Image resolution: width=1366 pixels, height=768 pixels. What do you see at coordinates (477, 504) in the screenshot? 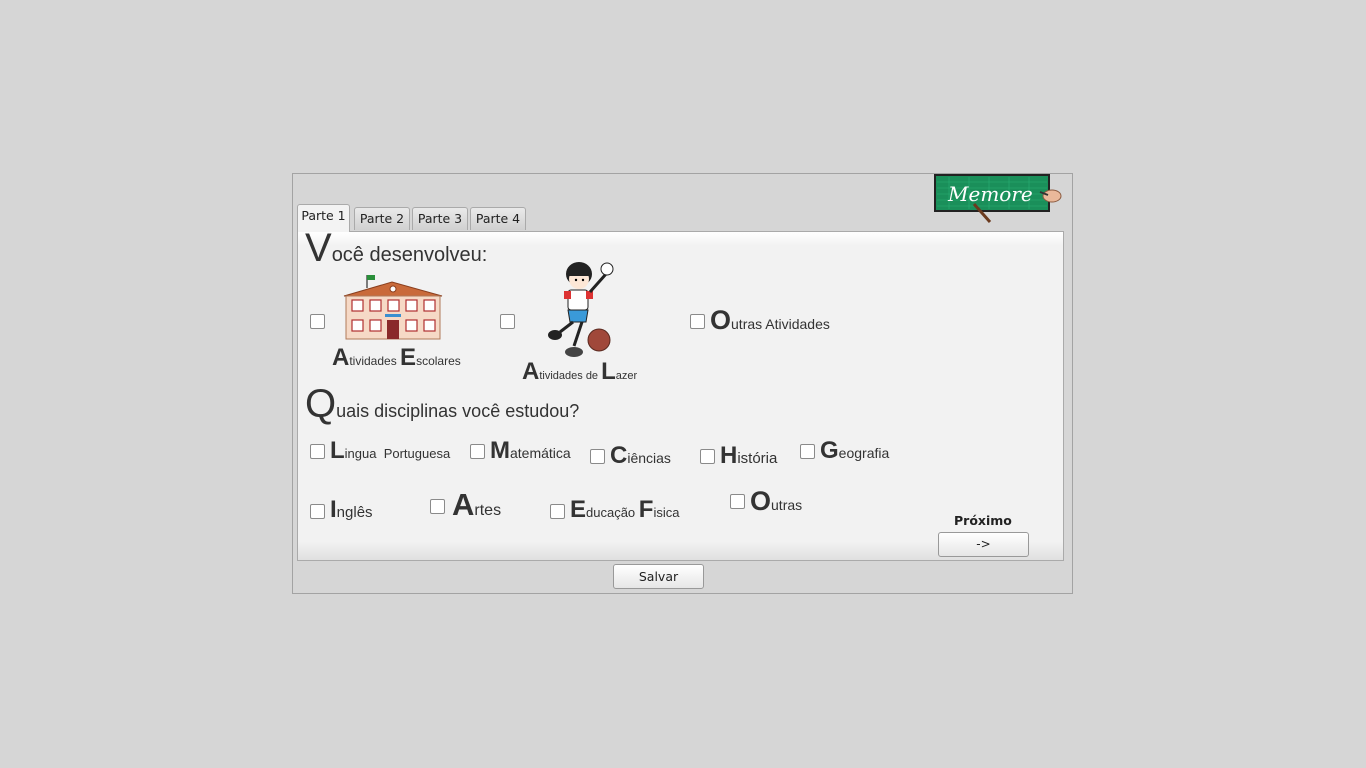
I see `artes-label: Artes` at bounding box center [477, 504].